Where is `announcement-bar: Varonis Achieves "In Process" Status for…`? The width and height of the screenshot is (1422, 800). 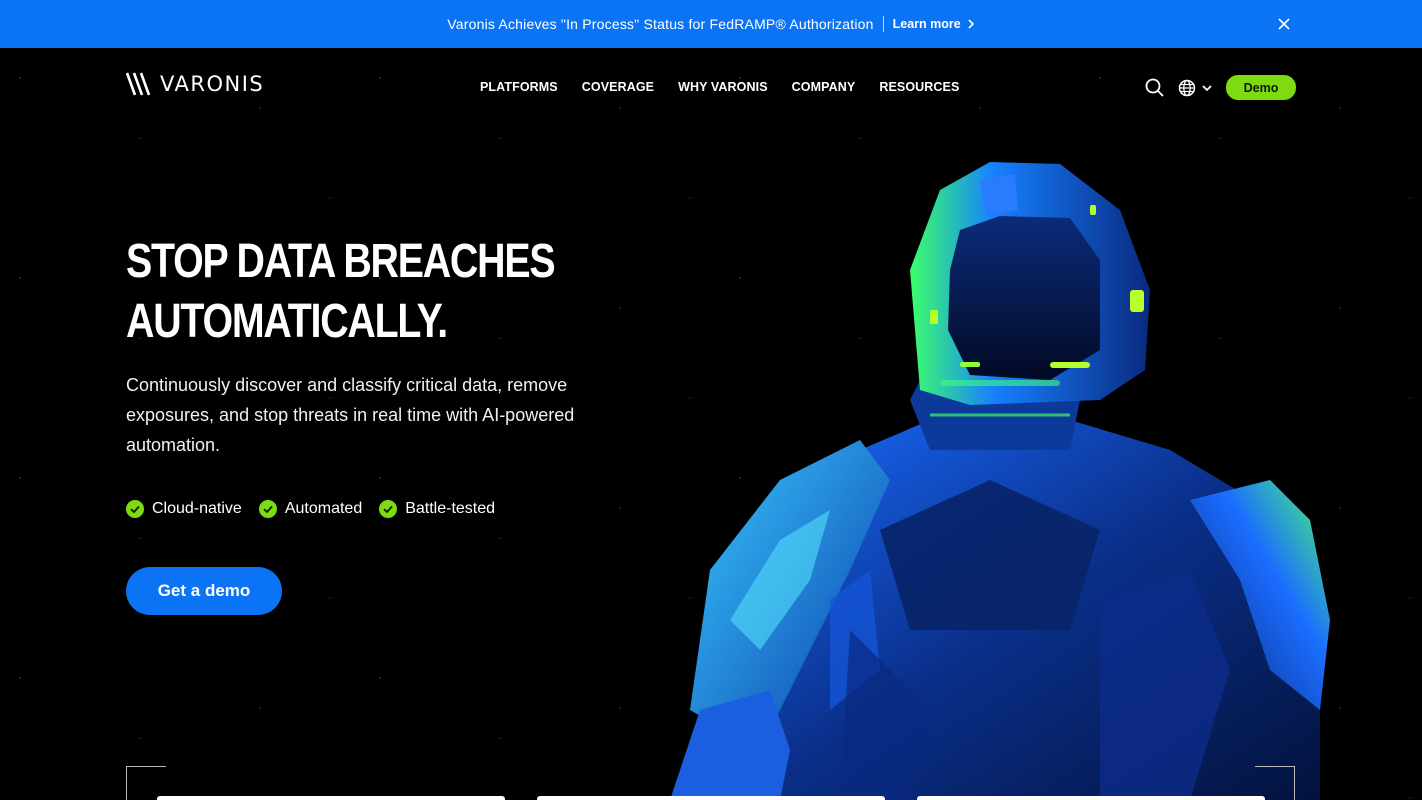
announcement-bar: Varonis Achieves "In Process" Status for… is located at coordinates (711, 24).